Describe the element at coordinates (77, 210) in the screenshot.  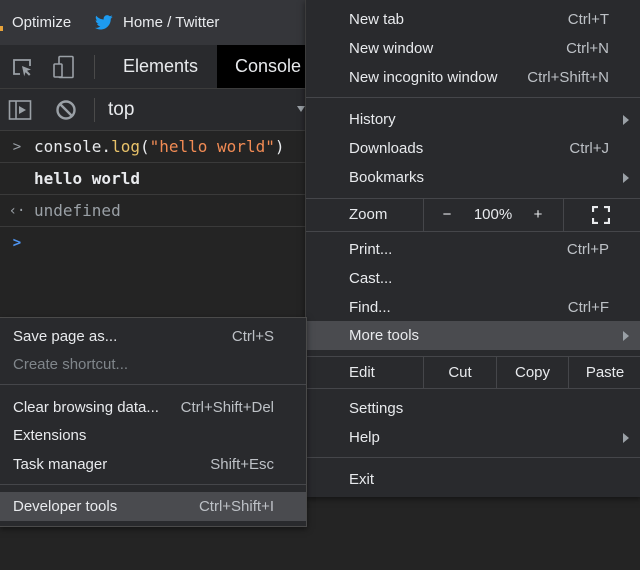
I see `console-result-text: undefined` at that location.